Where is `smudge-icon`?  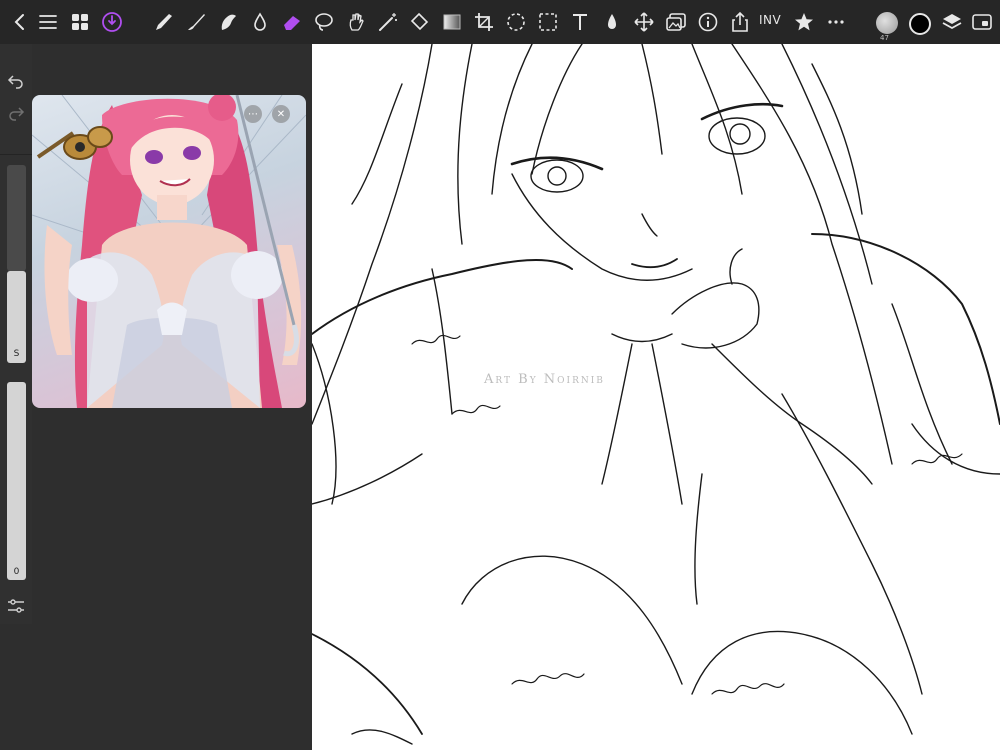
smudge-icon is located at coordinates (228, 22).